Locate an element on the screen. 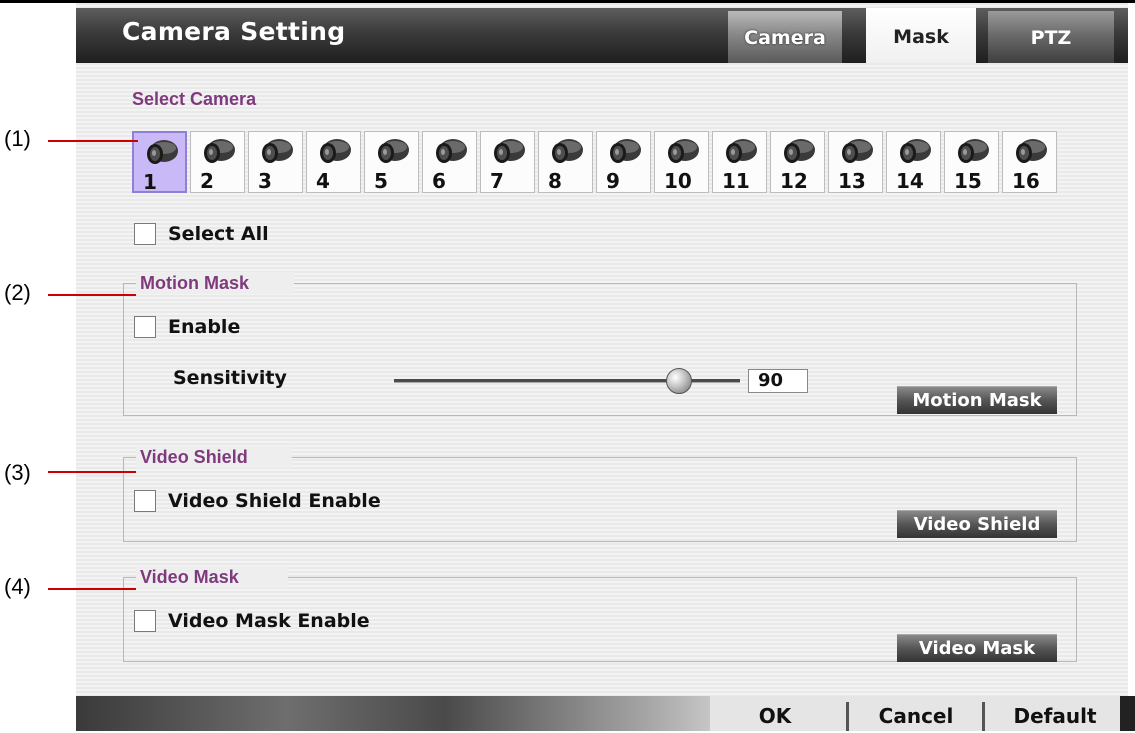  camera-button: 10 is located at coordinates (681, 162).